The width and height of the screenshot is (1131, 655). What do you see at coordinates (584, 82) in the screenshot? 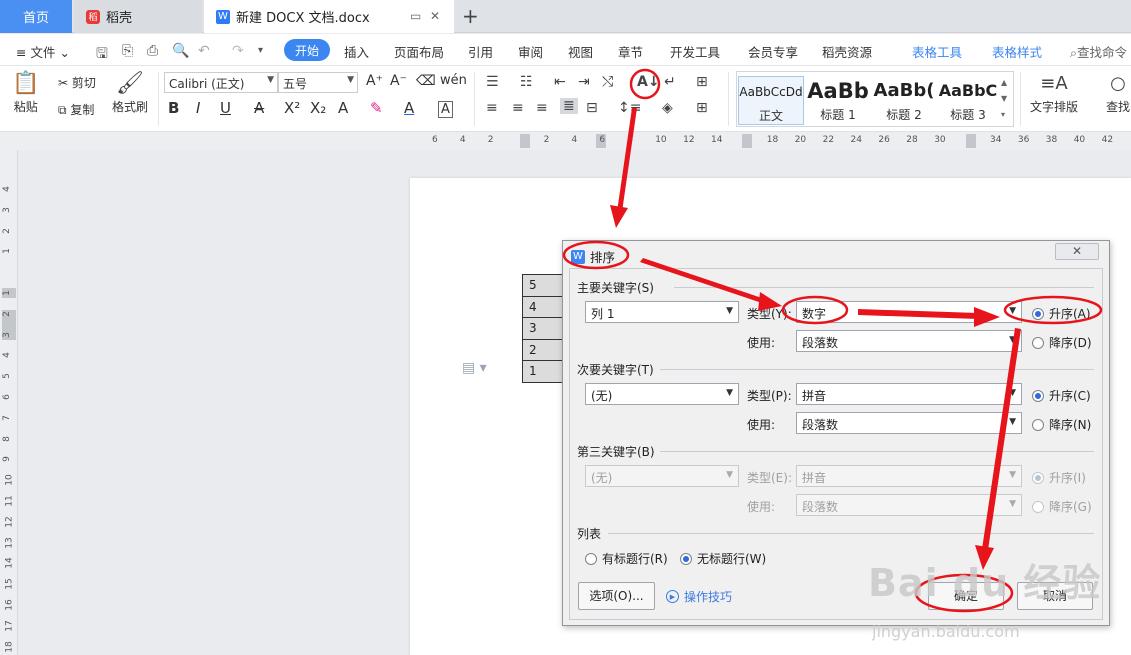
I see `increase-indent-icon: ⇥` at bounding box center [584, 82].